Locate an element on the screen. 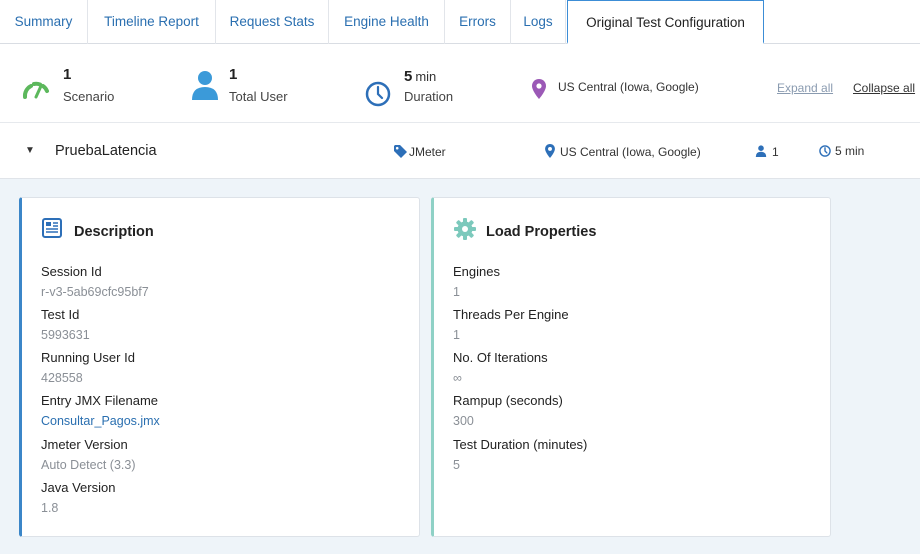 This screenshot has width=920, height=554. jmeter-version-label: Jmeter Version is located at coordinates (84, 444).